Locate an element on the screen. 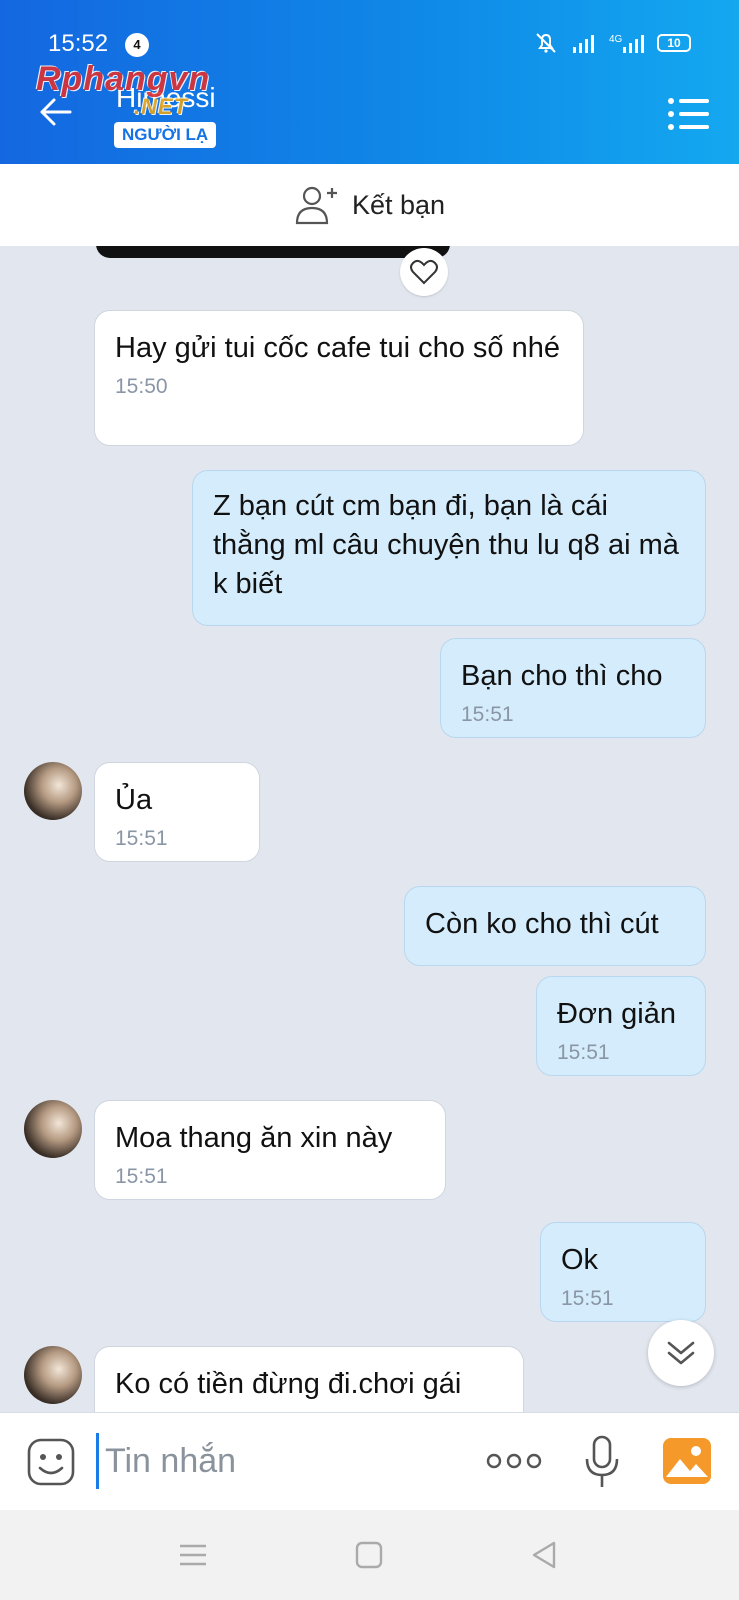 This screenshot has height=1600, width=739. mute-icon is located at coordinates (546, 43).